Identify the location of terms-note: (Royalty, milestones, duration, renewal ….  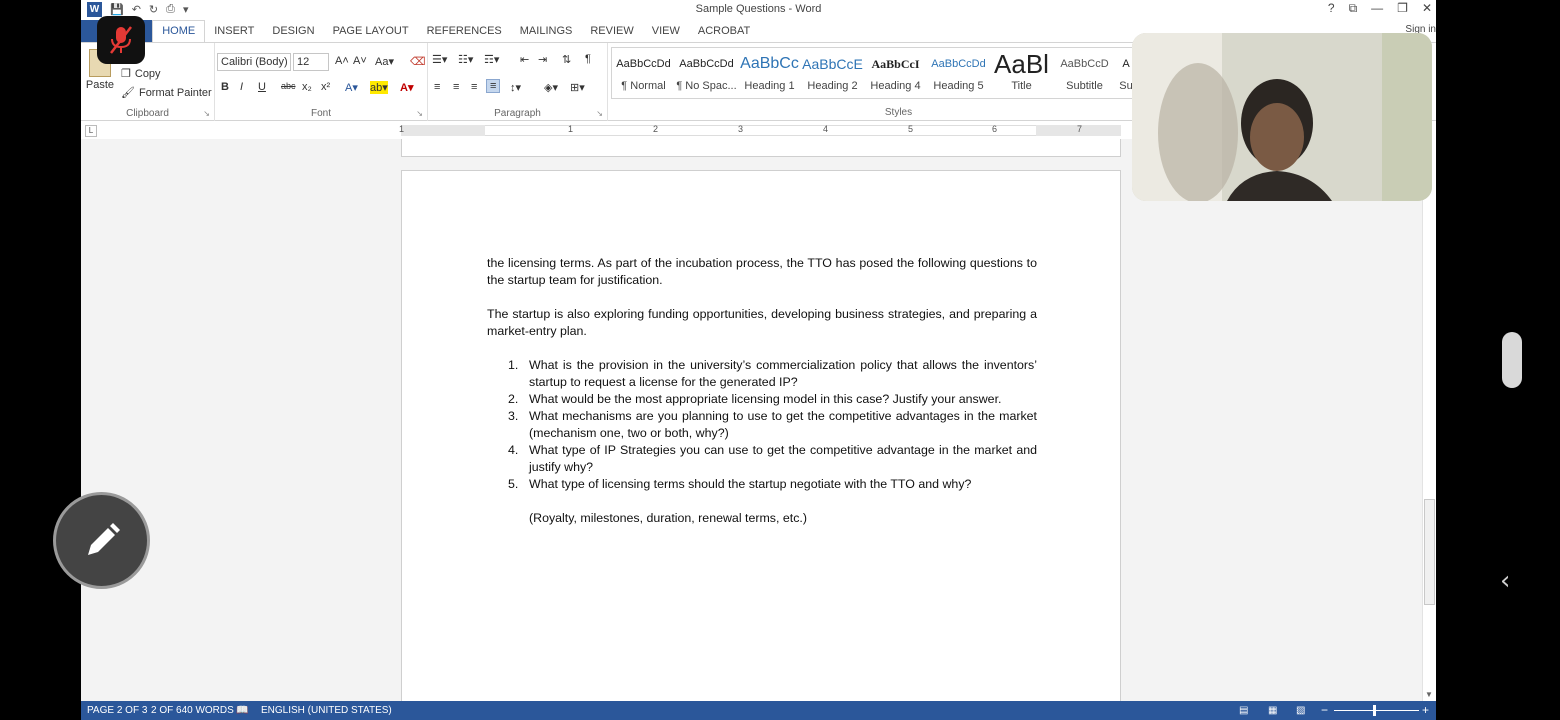
(762, 518).